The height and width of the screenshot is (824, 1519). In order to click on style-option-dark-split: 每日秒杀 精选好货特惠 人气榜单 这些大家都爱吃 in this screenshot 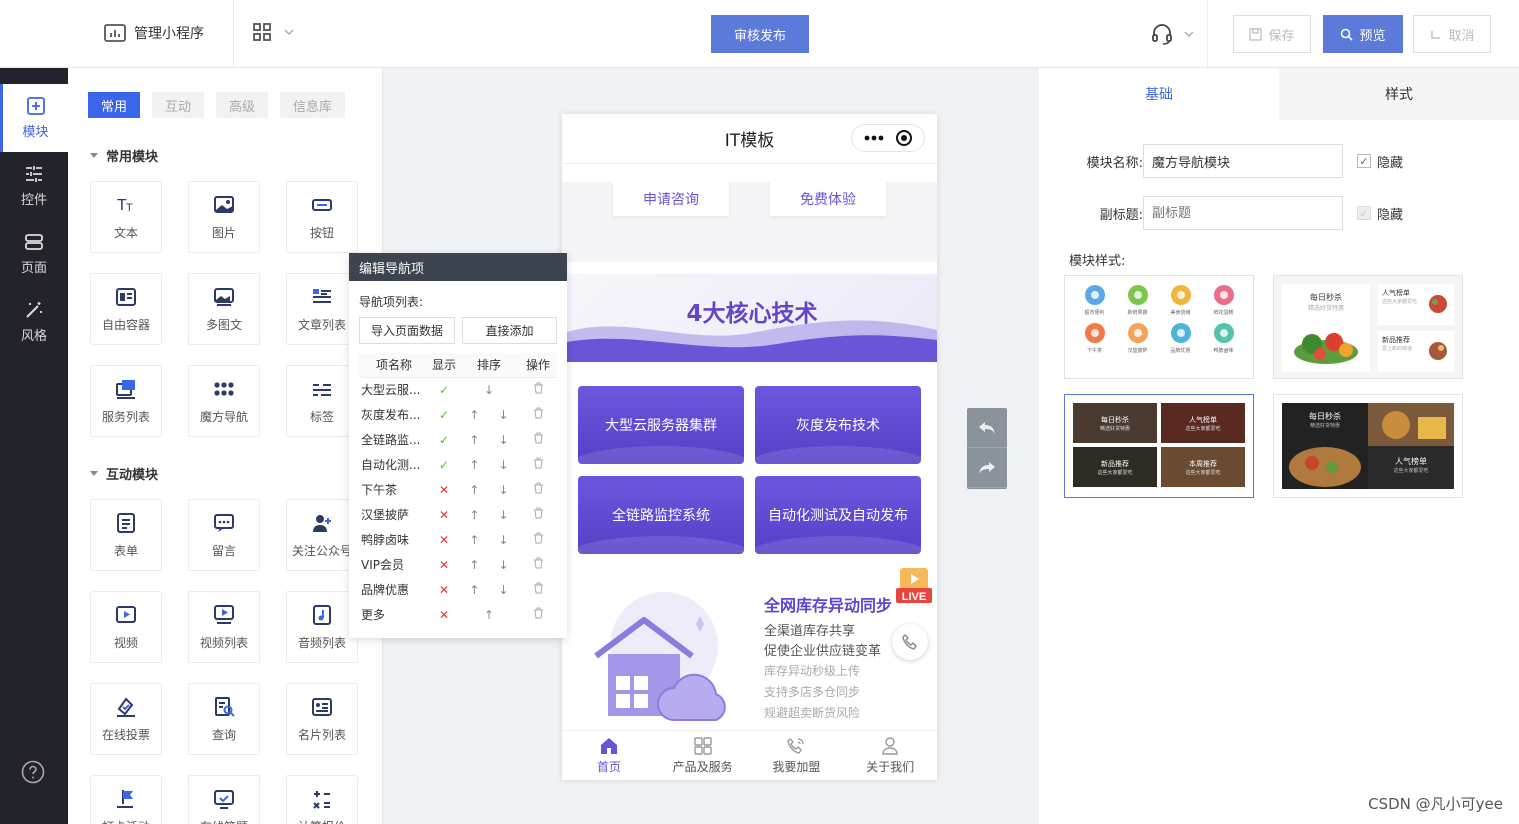, I will do `click(1368, 446)`.